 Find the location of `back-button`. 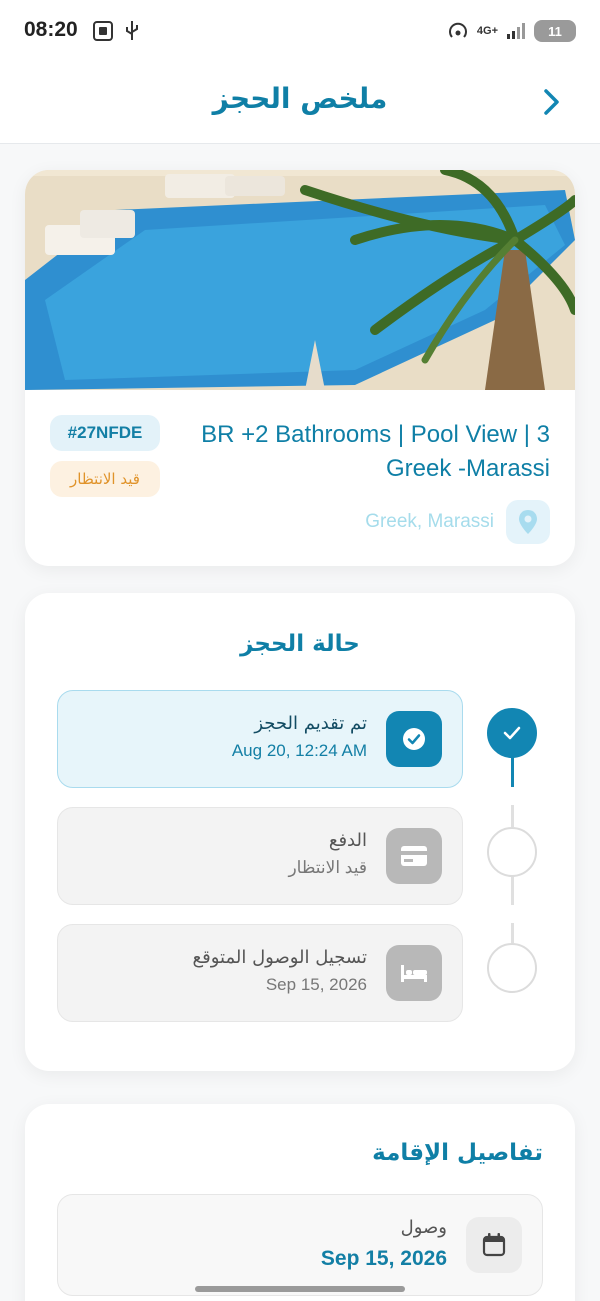

back-button is located at coordinates (552, 102).